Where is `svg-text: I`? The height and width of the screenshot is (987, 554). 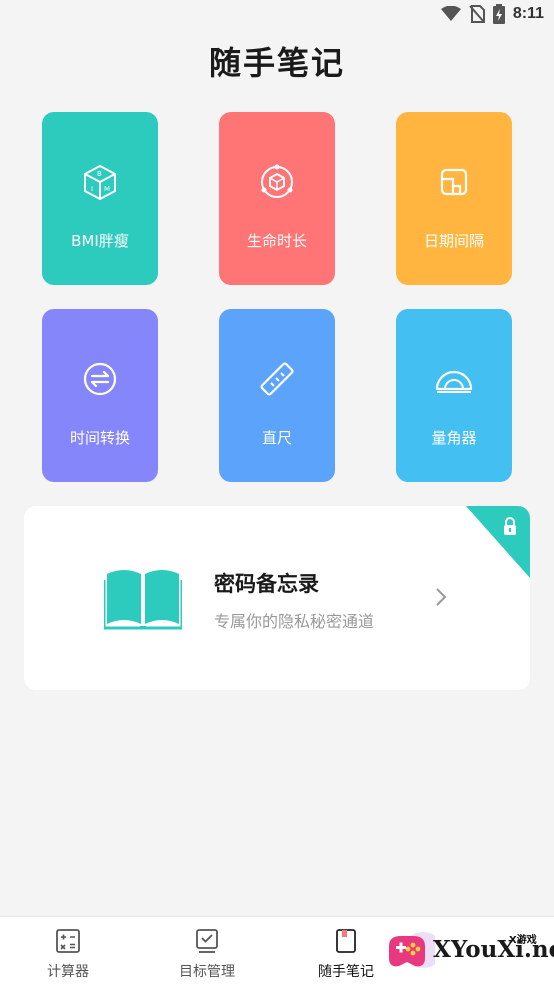 svg-text: I is located at coordinates (92, 189).